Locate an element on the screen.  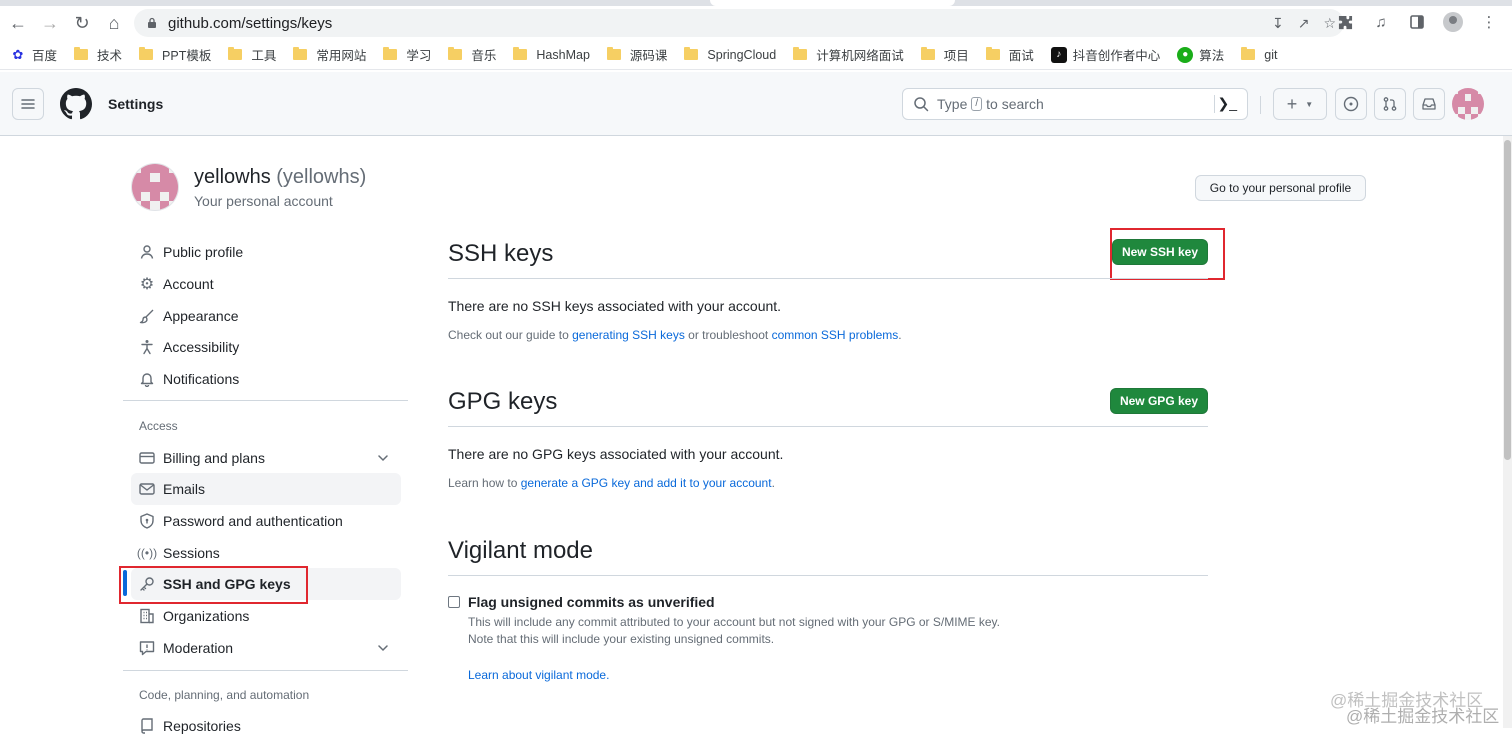
sidebar-item-appearance: Appearance is located at coordinates (266, 316).